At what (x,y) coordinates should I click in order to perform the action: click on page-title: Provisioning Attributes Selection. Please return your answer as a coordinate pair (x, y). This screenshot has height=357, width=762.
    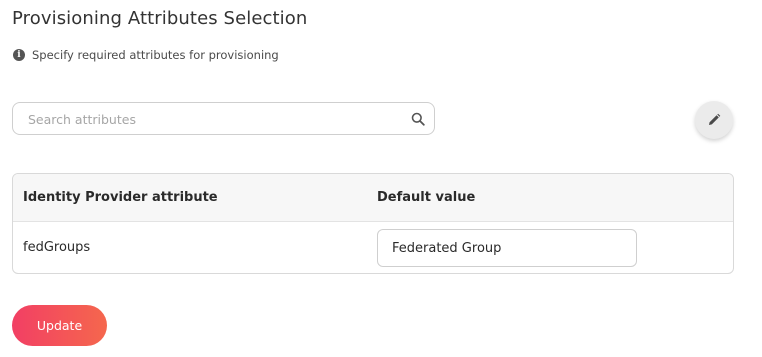
    Looking at the image, I should click on (160, 18).